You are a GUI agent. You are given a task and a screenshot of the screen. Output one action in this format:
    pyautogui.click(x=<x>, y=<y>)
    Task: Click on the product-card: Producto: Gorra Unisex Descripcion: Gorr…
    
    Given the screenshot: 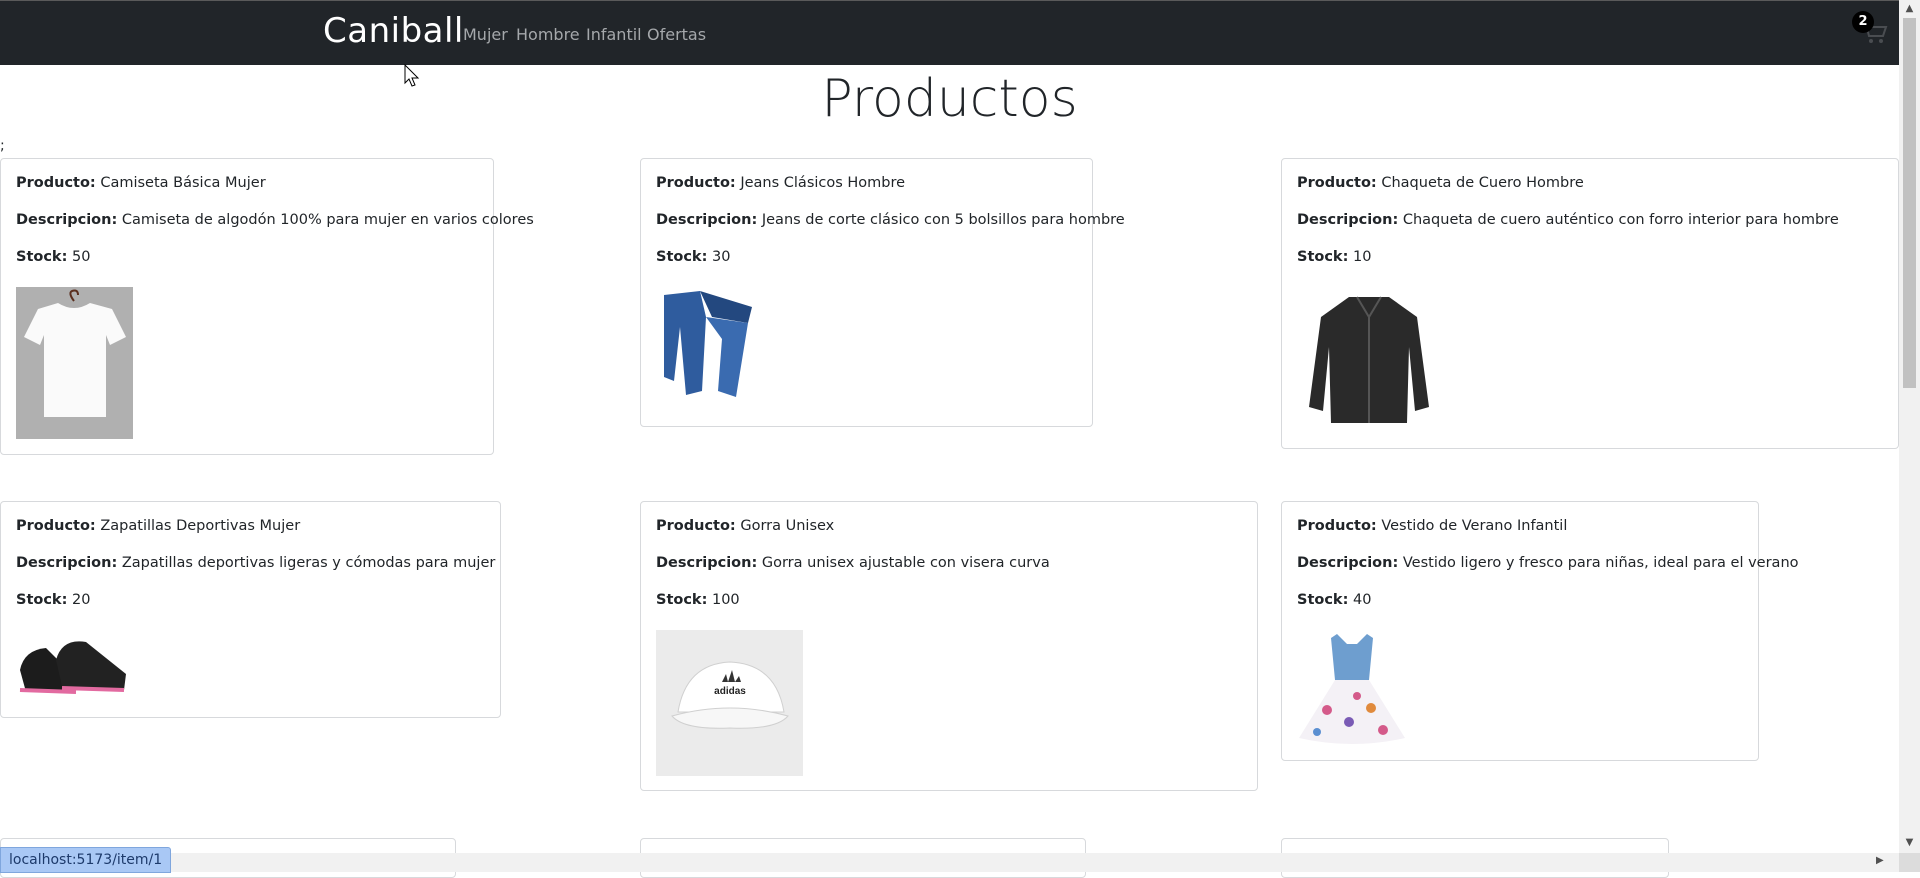 What is the action you would take?
    pyautogui.click(x=949, y=646)
    